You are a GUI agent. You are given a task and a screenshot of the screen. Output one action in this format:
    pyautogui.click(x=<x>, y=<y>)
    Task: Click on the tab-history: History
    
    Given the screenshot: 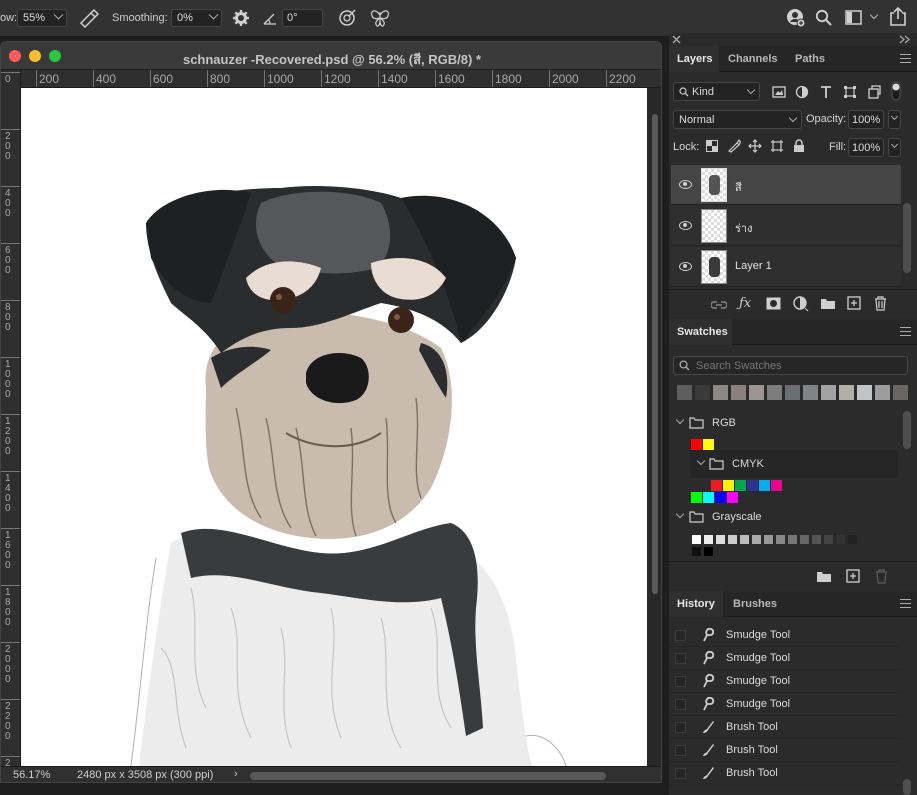 What is the action you would take?
    pyautogui.click(x=696, y=604)
    